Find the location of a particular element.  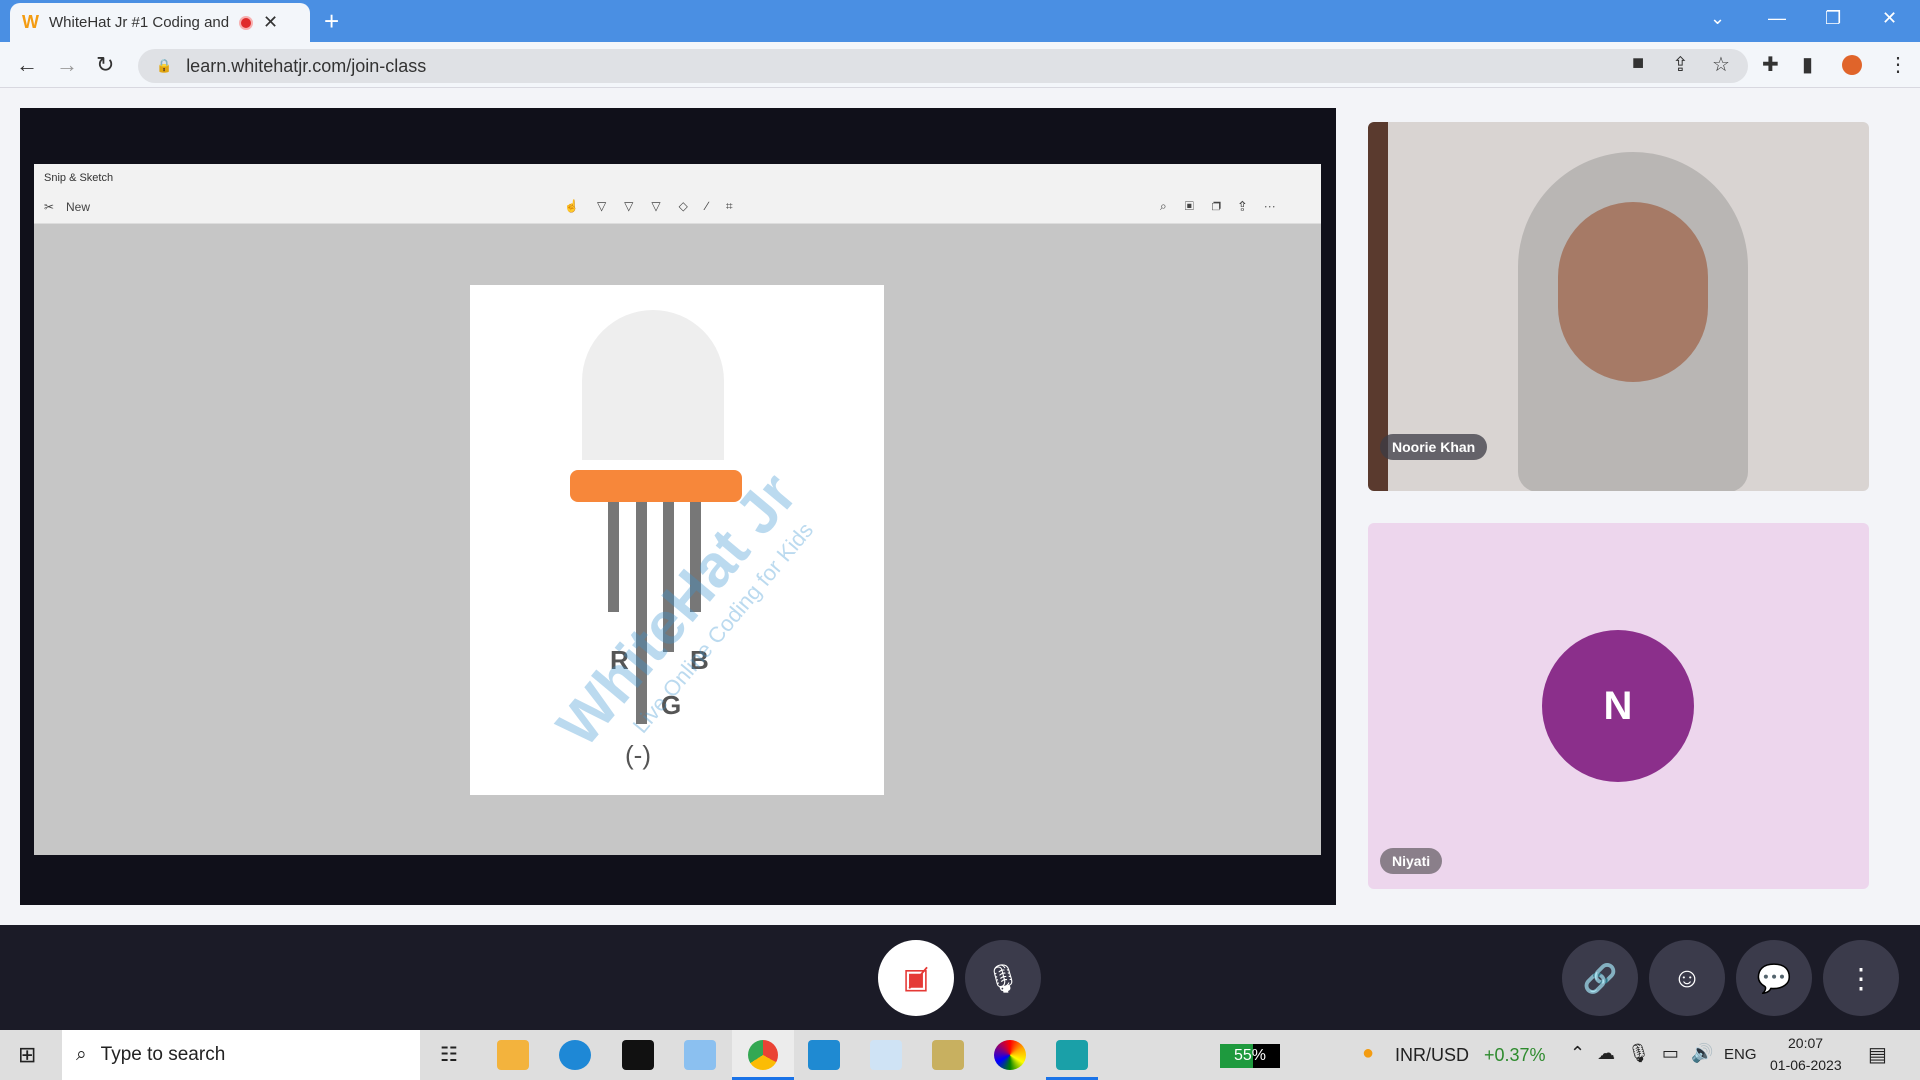

camera-icon: ■ is located at coordinates (1638, 63).